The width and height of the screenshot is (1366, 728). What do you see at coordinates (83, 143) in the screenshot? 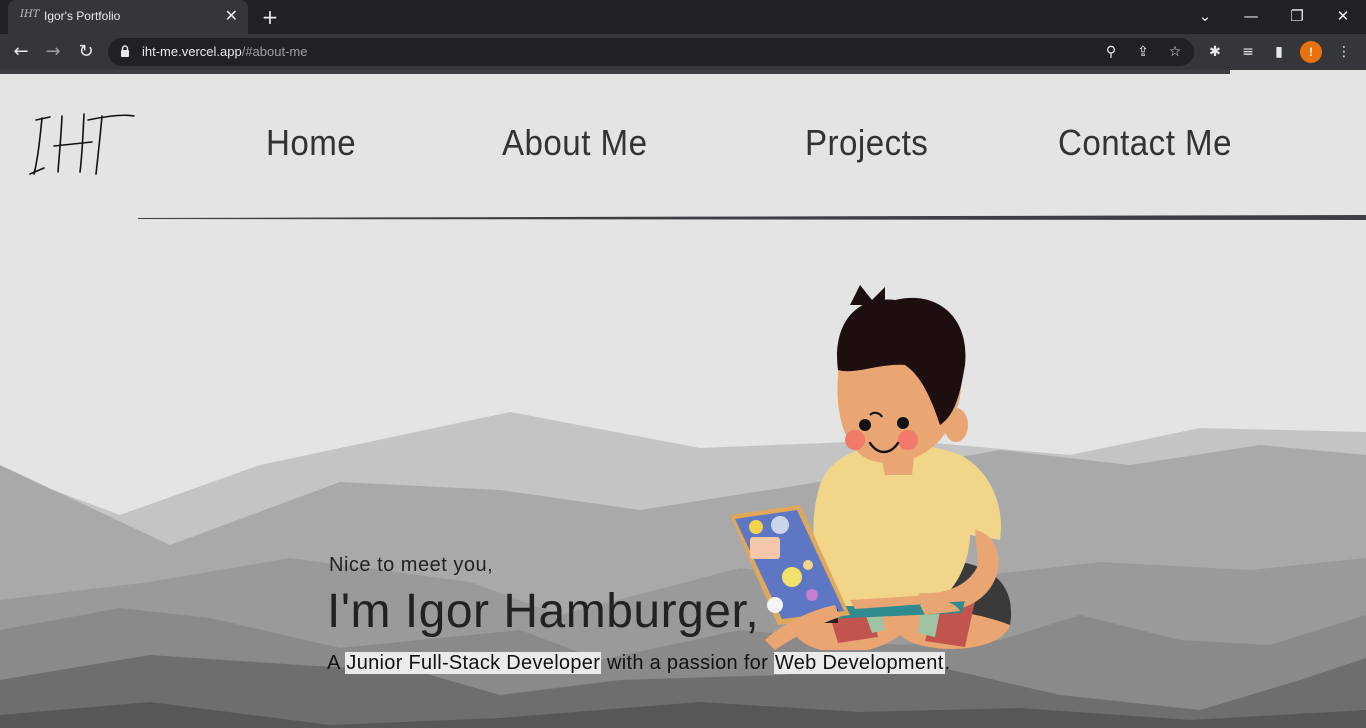
I see `site-logo` at bounding box center [83, 143].